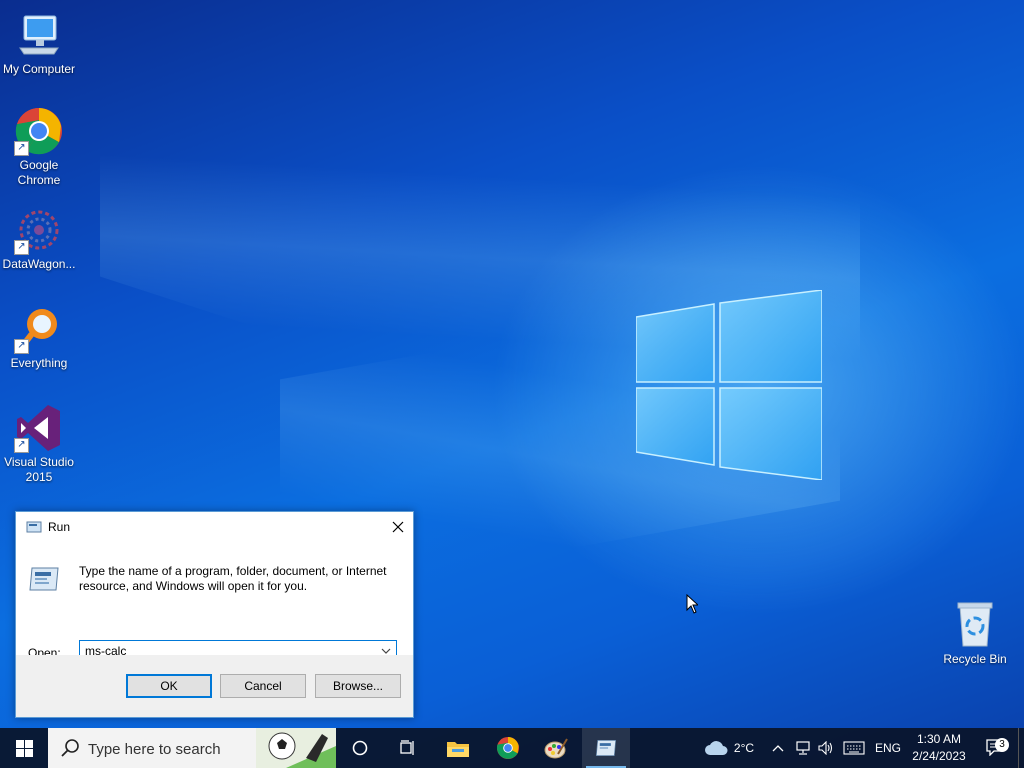 The height and width of the screenshot is (768, 1024). I want to click on chrome-icon, so click(508, 748).